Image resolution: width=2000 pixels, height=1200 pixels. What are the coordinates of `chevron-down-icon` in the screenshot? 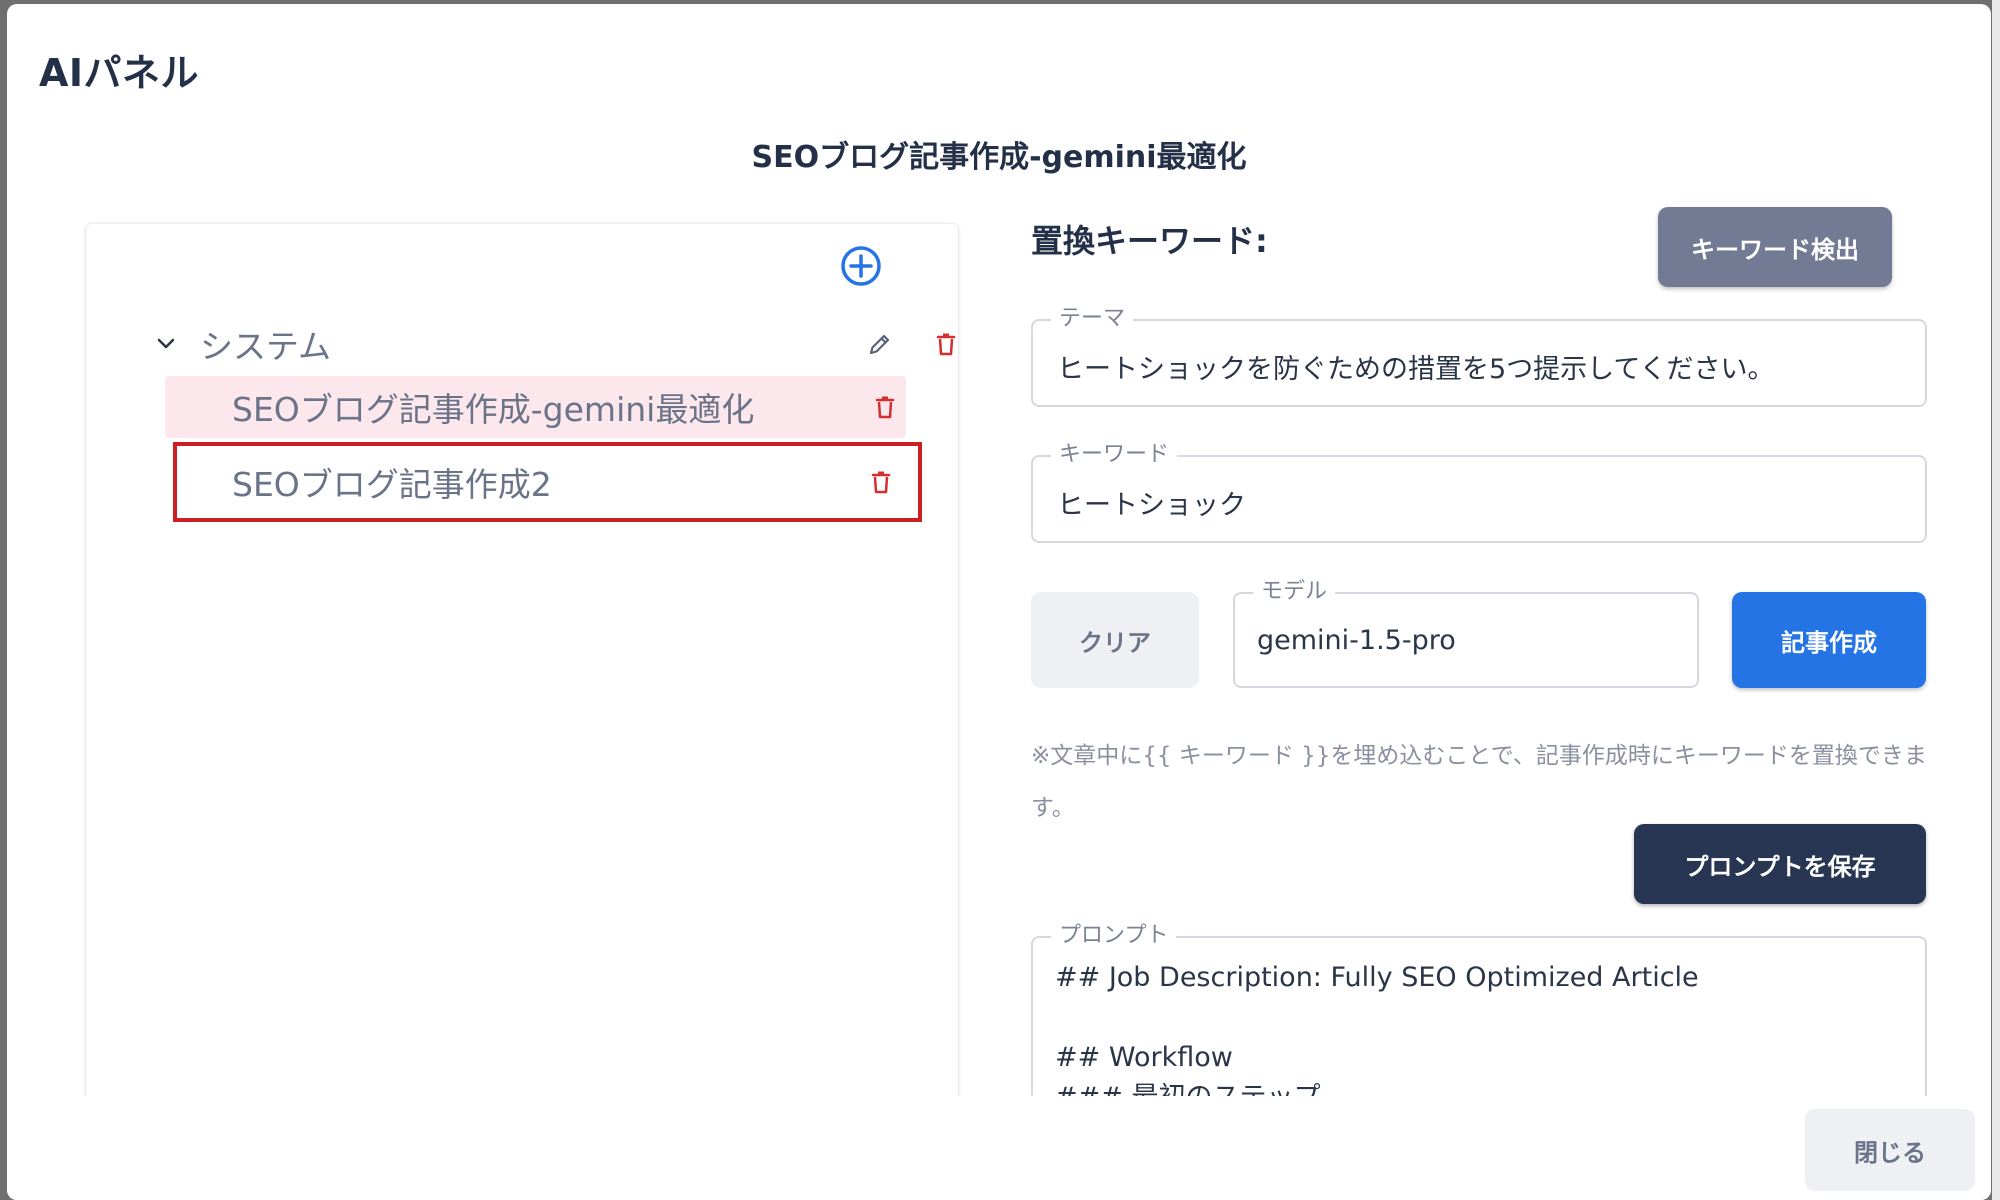 It's located at (166, 344).